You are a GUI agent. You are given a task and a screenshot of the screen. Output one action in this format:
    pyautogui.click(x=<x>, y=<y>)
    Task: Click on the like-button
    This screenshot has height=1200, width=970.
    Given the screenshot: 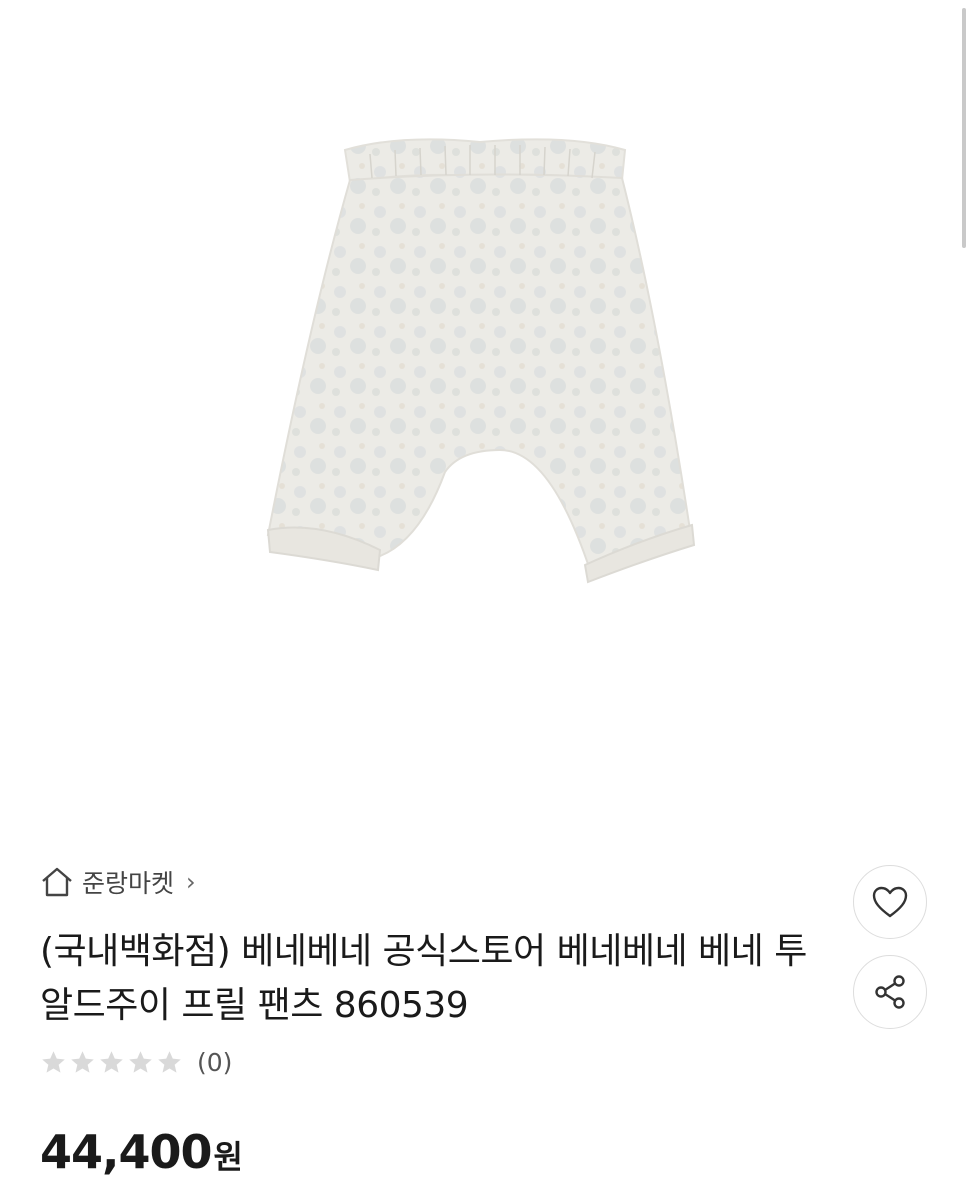 What is the action you would take?
    pyautogui.click(x=890, y=902)
    